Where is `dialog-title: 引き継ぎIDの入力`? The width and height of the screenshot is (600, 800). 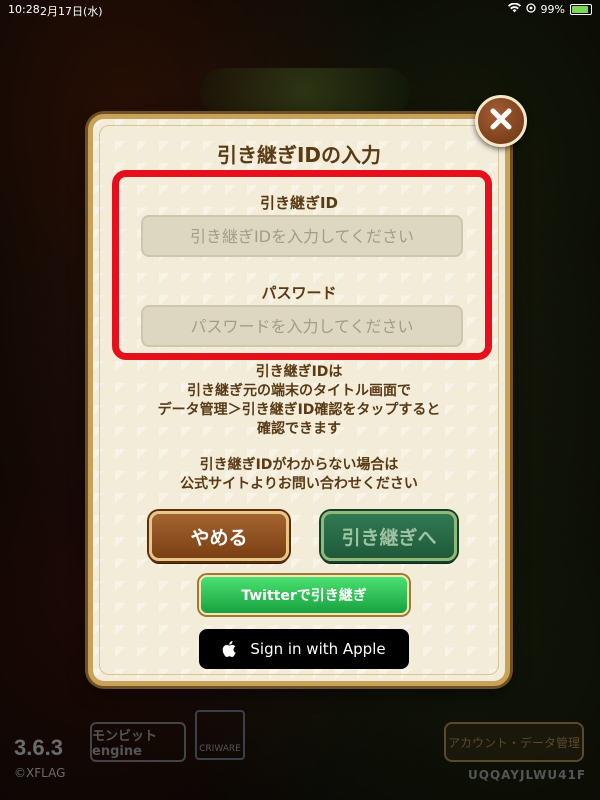 dialog-title: 引き継ぎIDの入力 is located at coordinates (299, 155).